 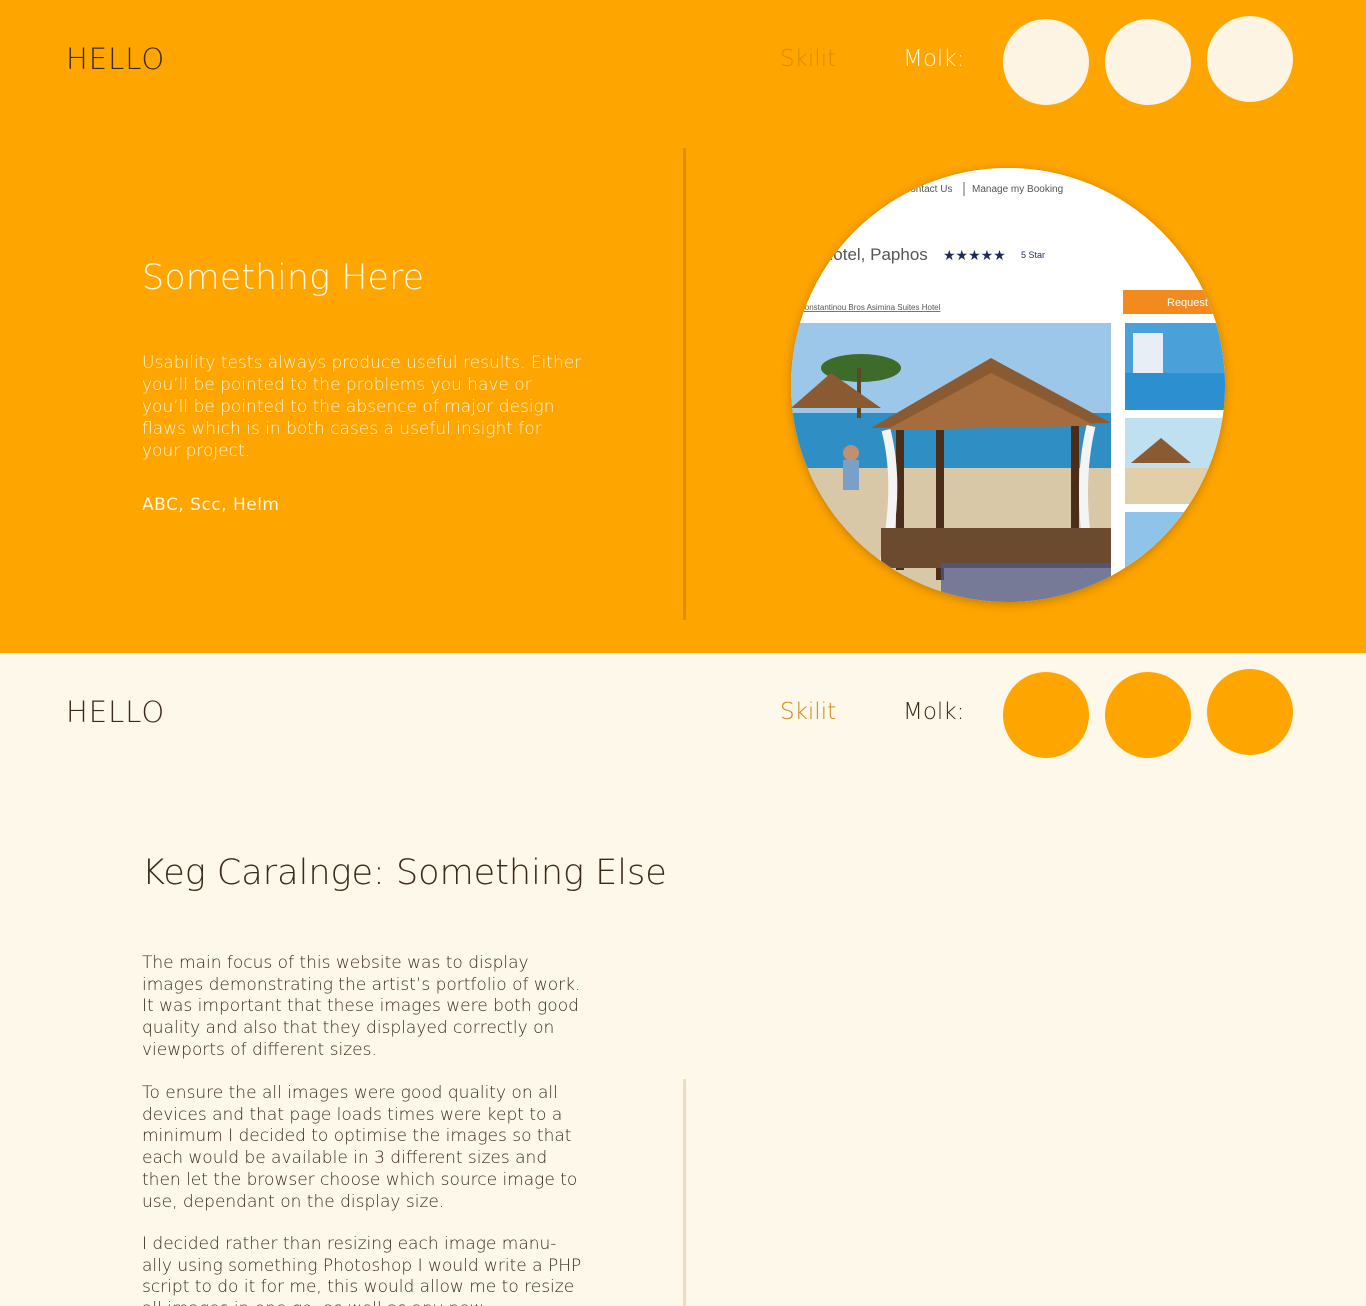 What do you see at coordinates (211, 505) in the screenshot?
I see `project-credits: ABC, Scc, Helm` at bounding box center [211, 505].